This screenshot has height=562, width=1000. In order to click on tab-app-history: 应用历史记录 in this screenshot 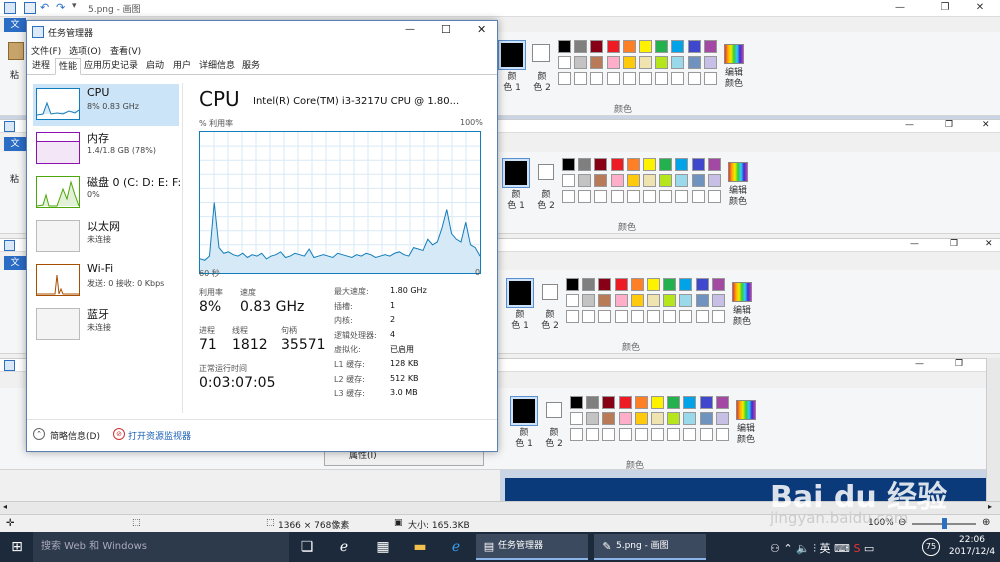, I will do `click(111, 66)`.